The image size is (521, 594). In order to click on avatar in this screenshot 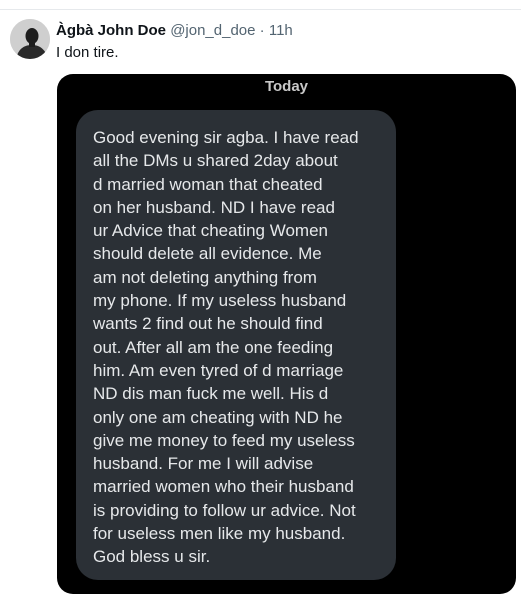, I will do `click(30, 39)`.